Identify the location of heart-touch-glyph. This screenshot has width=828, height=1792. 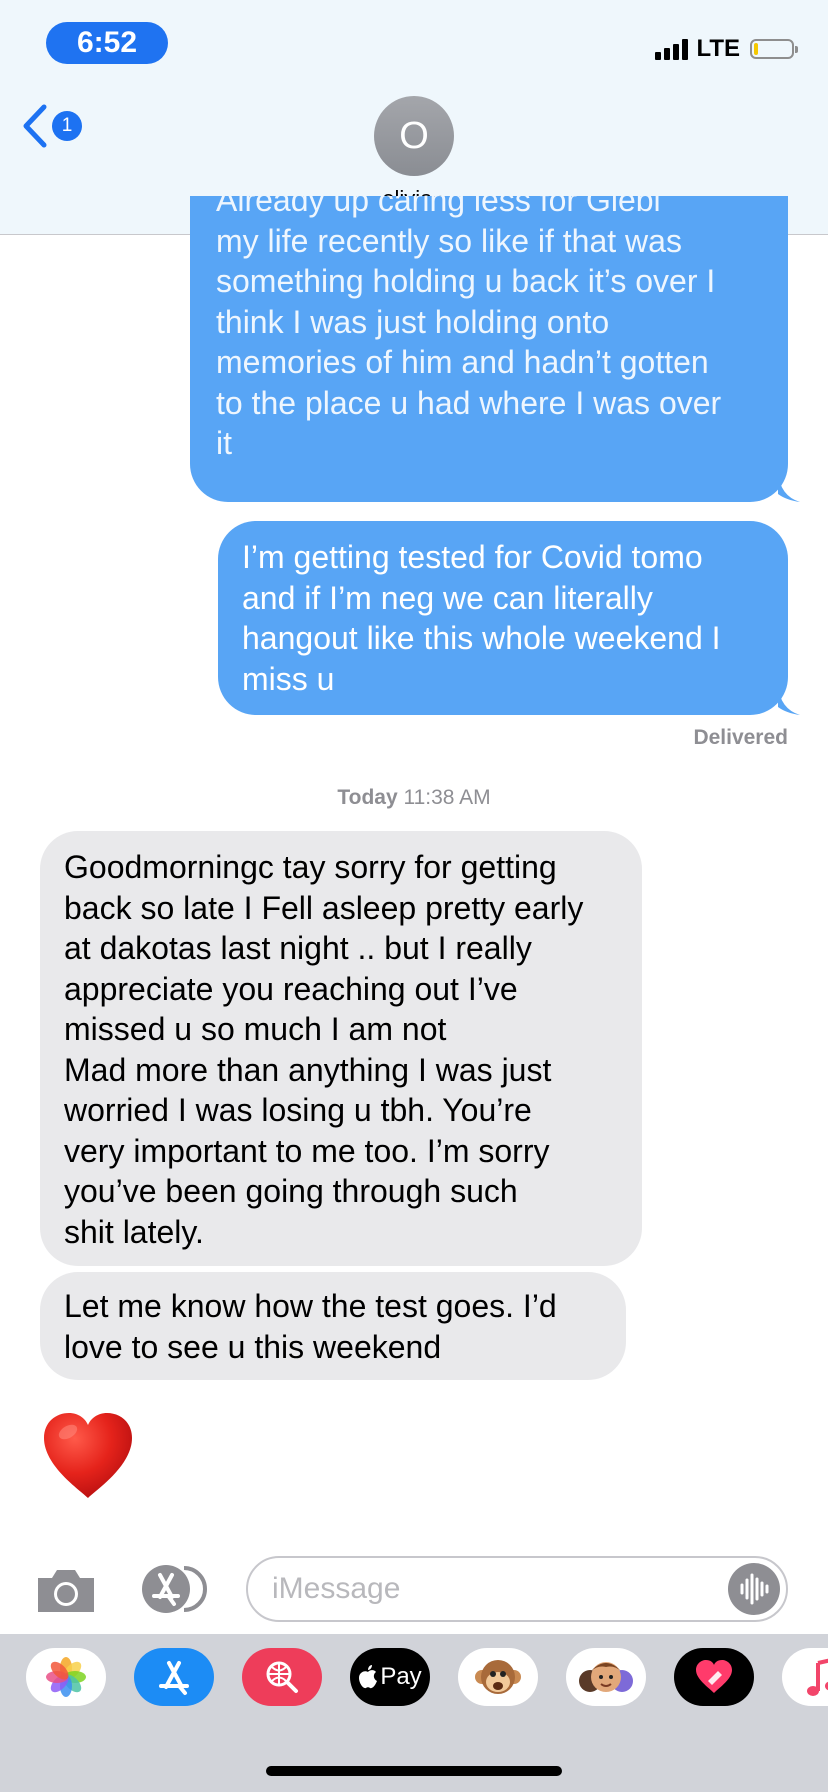
(714, 1676).